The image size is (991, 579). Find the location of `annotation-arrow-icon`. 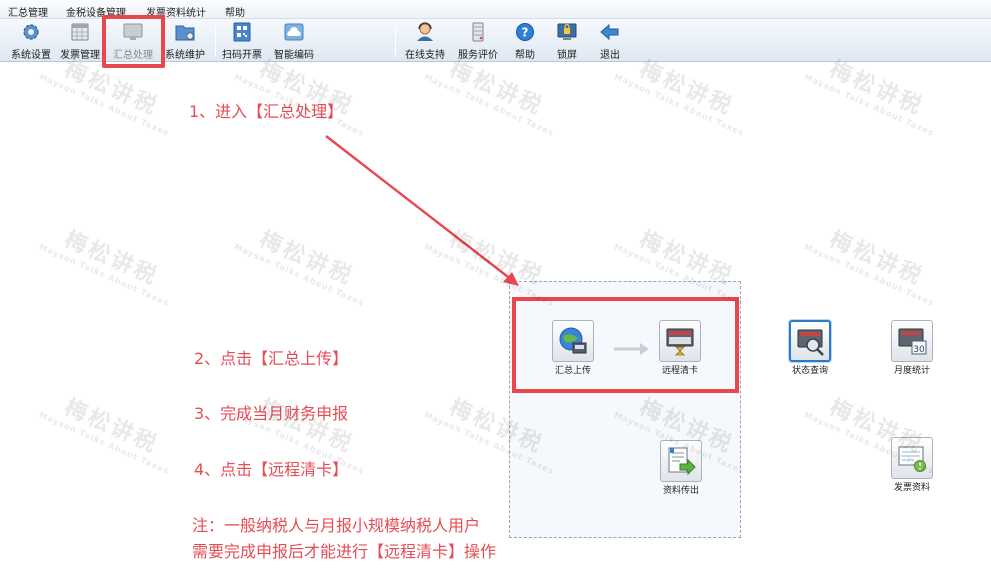

annotation-arrow-icon is located at coordinates (422, 210).